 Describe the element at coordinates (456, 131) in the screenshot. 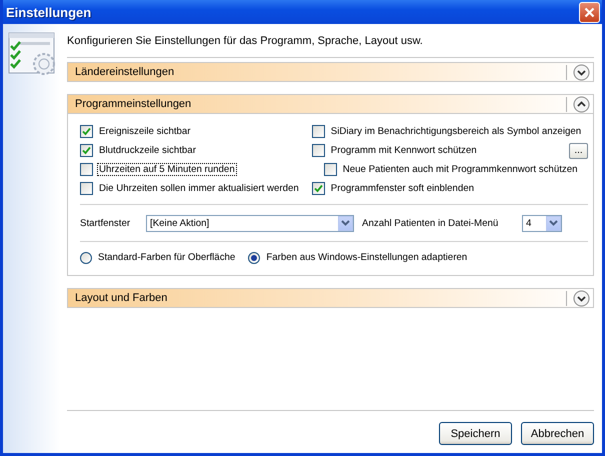

I see `checkbox-label: SiDiary im Benachrichtigungsbereich als Symbol anzeigen` at that location.